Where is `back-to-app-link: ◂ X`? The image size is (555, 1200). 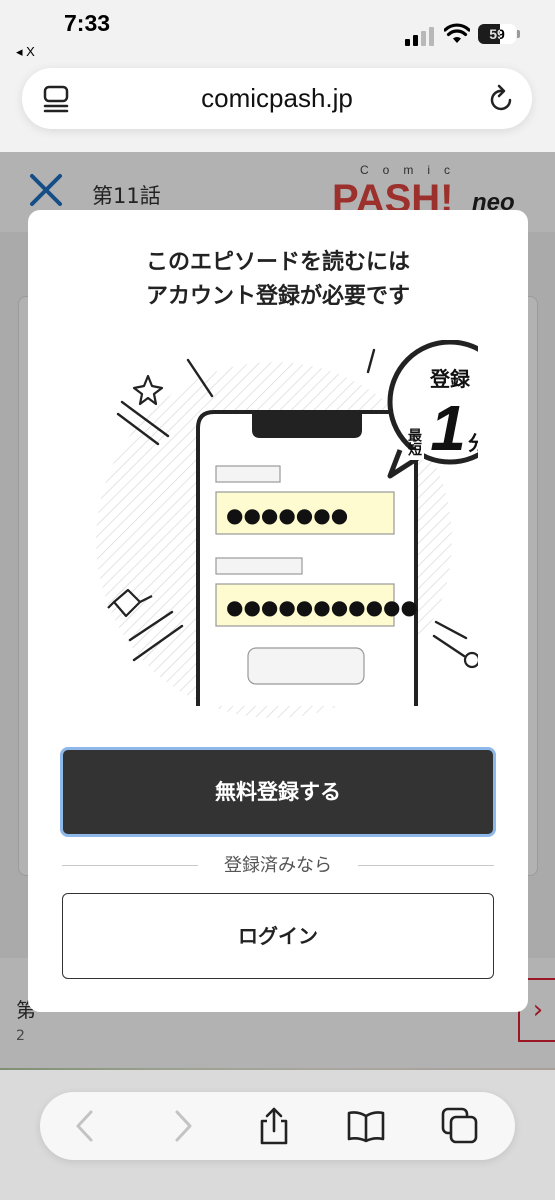 back-to-app-link: ◂ X is located at coordinates (25, 52).